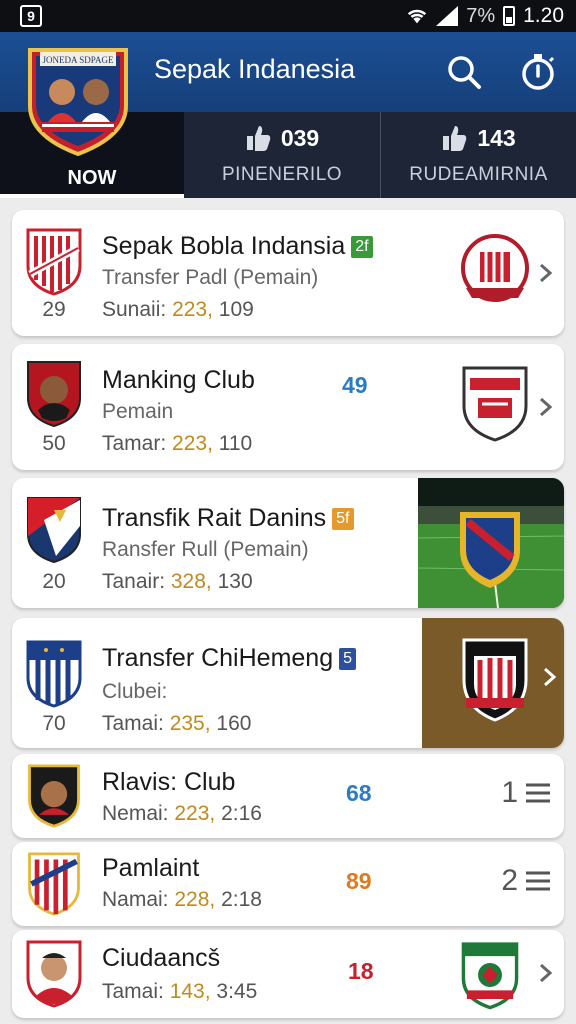  What do you see at coordinates (255, 69) in the screenshot?
I see `app-title: Sepak Indanesia` at bounding box center [255, 69].